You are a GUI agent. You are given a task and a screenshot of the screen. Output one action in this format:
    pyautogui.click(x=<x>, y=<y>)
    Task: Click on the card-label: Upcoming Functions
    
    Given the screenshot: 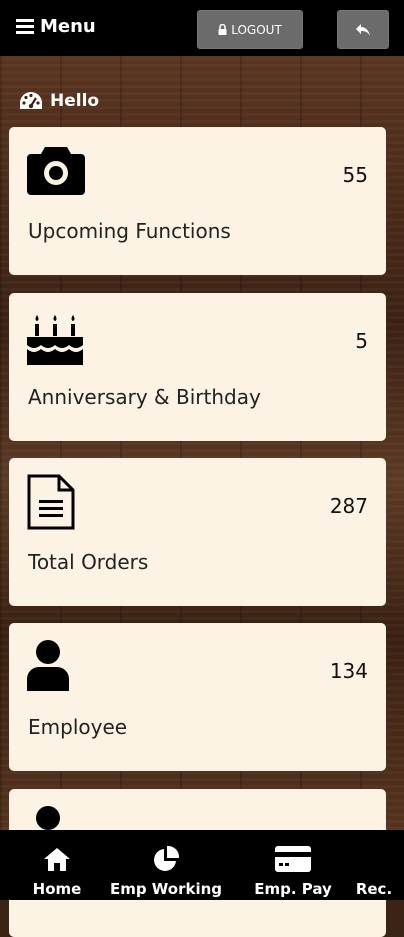 What is the action you would take?
    pyautogui.click(x=129, y=231)
    